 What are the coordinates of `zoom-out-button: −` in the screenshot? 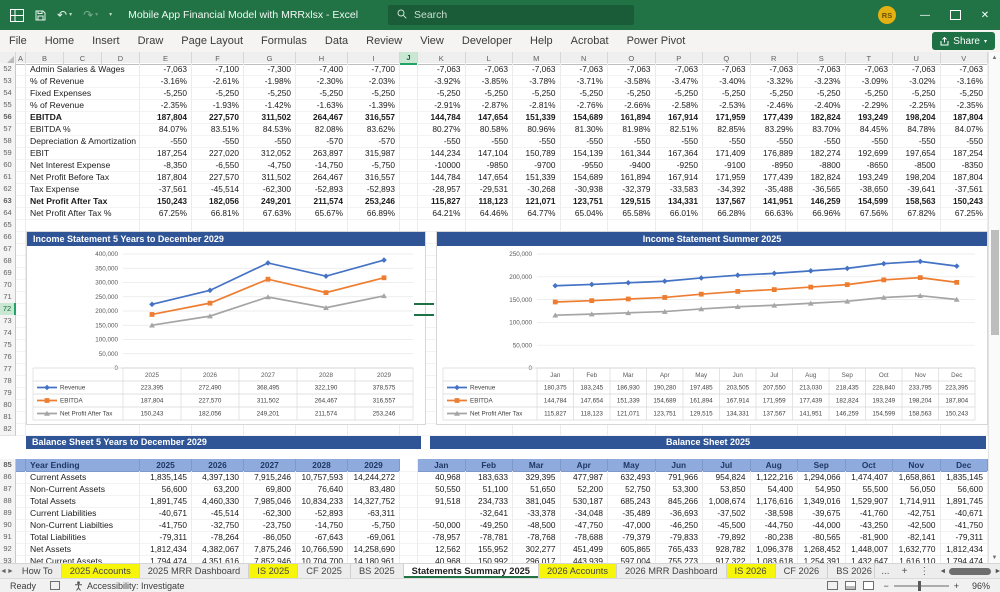 It's located at (885, 586).